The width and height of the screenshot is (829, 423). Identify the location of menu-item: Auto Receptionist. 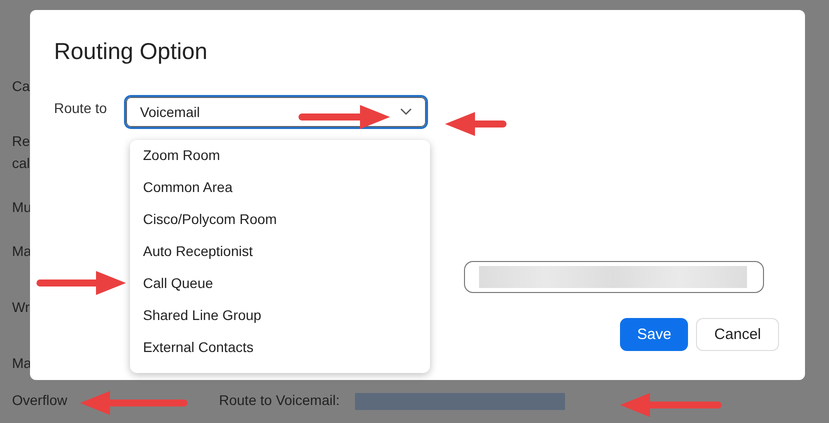
(280, 255).